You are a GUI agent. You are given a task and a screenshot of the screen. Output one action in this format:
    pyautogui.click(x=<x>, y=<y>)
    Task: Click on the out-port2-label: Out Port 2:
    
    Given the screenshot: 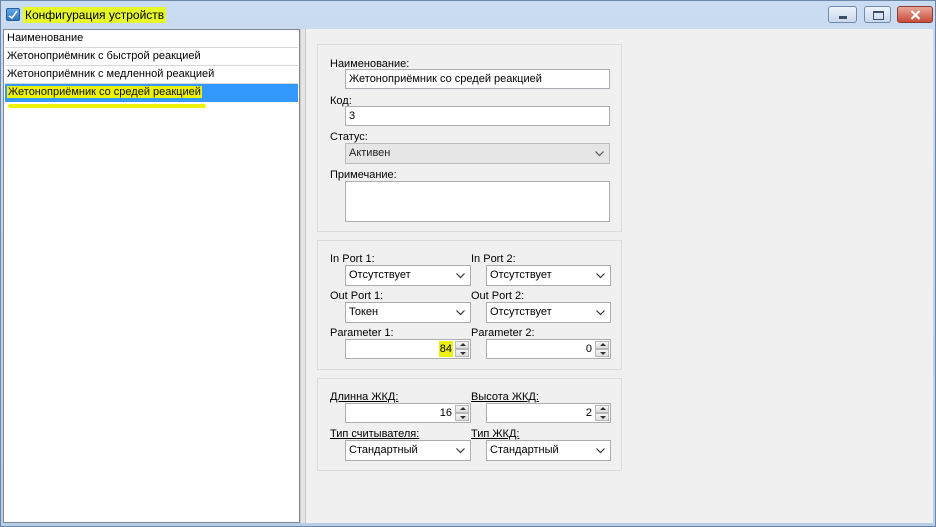 What is the action you would take?
    pyautogui.click(x=498, y=296)
    